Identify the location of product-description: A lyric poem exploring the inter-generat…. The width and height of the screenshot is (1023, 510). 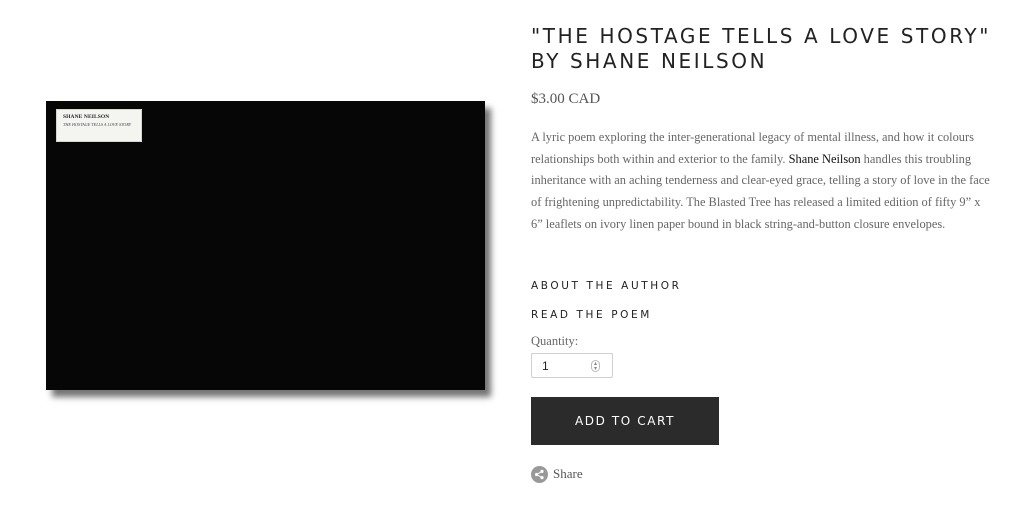
(761, 181).